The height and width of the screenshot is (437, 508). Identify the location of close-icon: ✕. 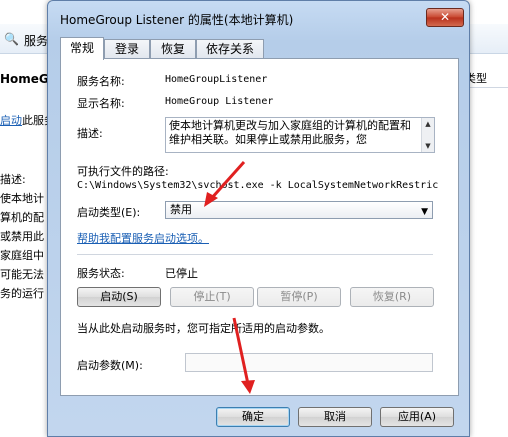
(445, 17).